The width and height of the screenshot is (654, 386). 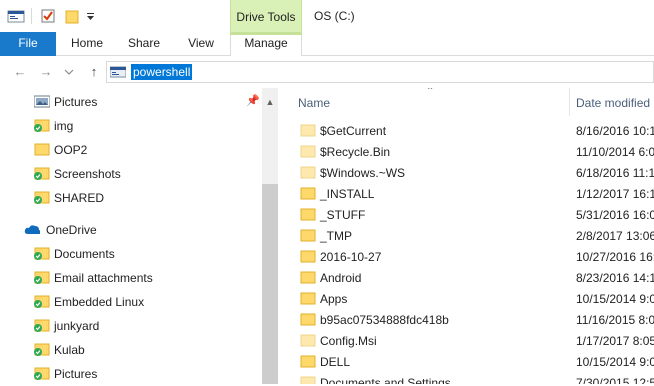 I want to click on pin-icon: 📌, so click(x=253, y=100).